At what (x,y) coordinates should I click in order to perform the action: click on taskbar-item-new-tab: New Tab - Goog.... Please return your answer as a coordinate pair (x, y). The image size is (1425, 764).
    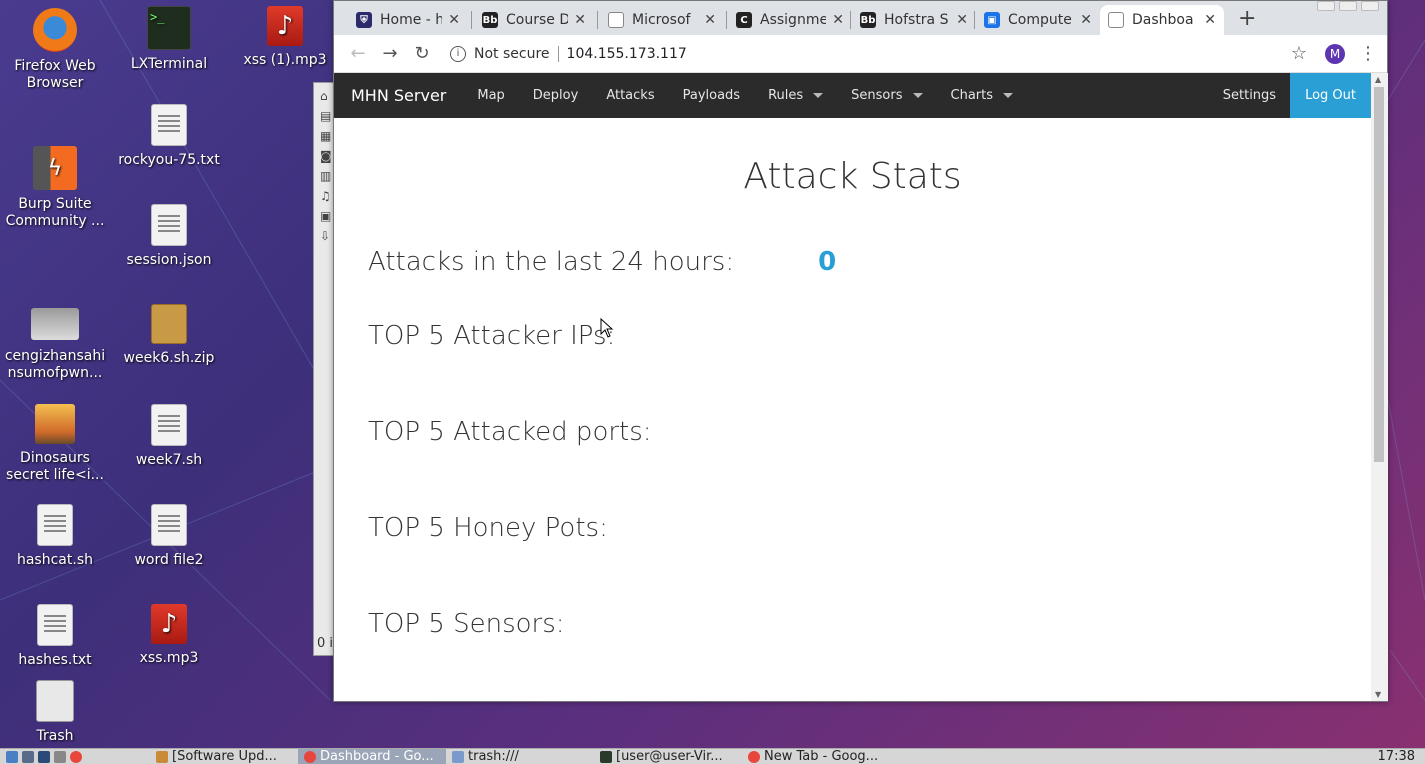
    Looking at the image, I should click on (816, 756).